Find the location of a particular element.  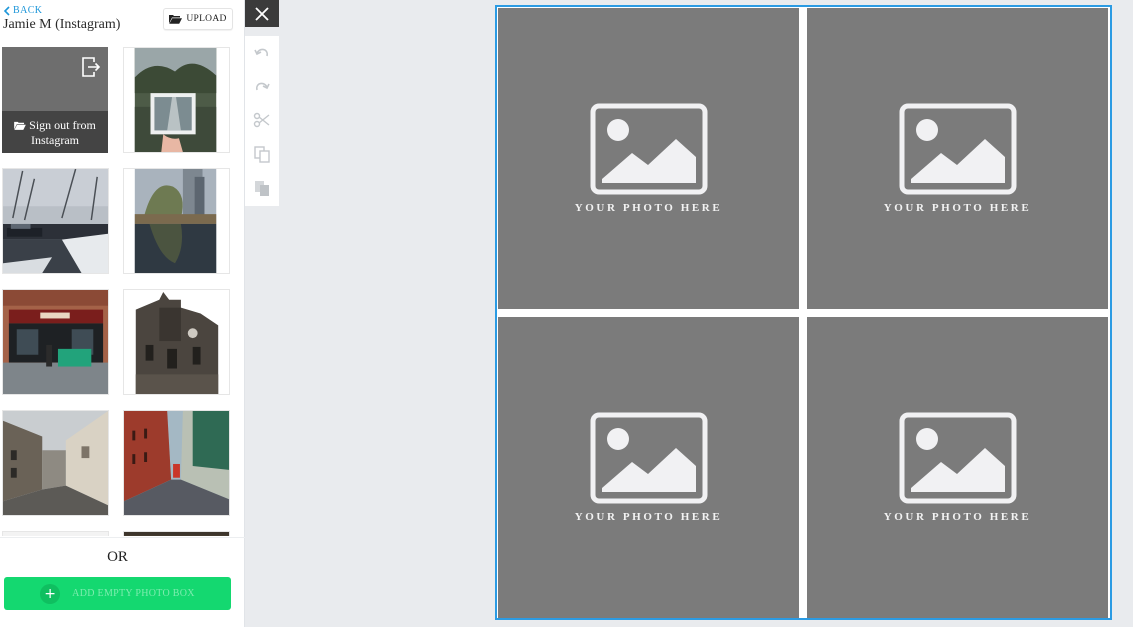

close-icon is located at coordinates (262, 13).